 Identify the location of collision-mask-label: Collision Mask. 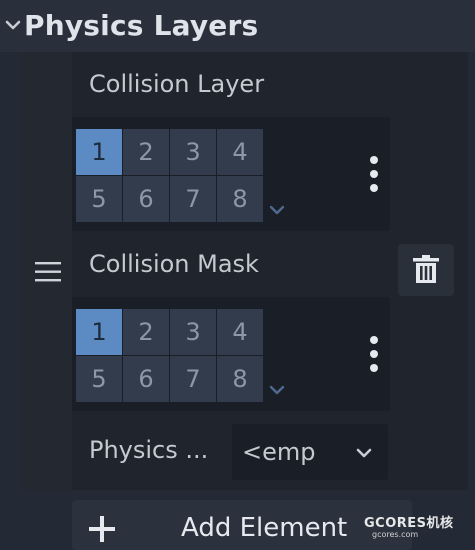
(174, 264).